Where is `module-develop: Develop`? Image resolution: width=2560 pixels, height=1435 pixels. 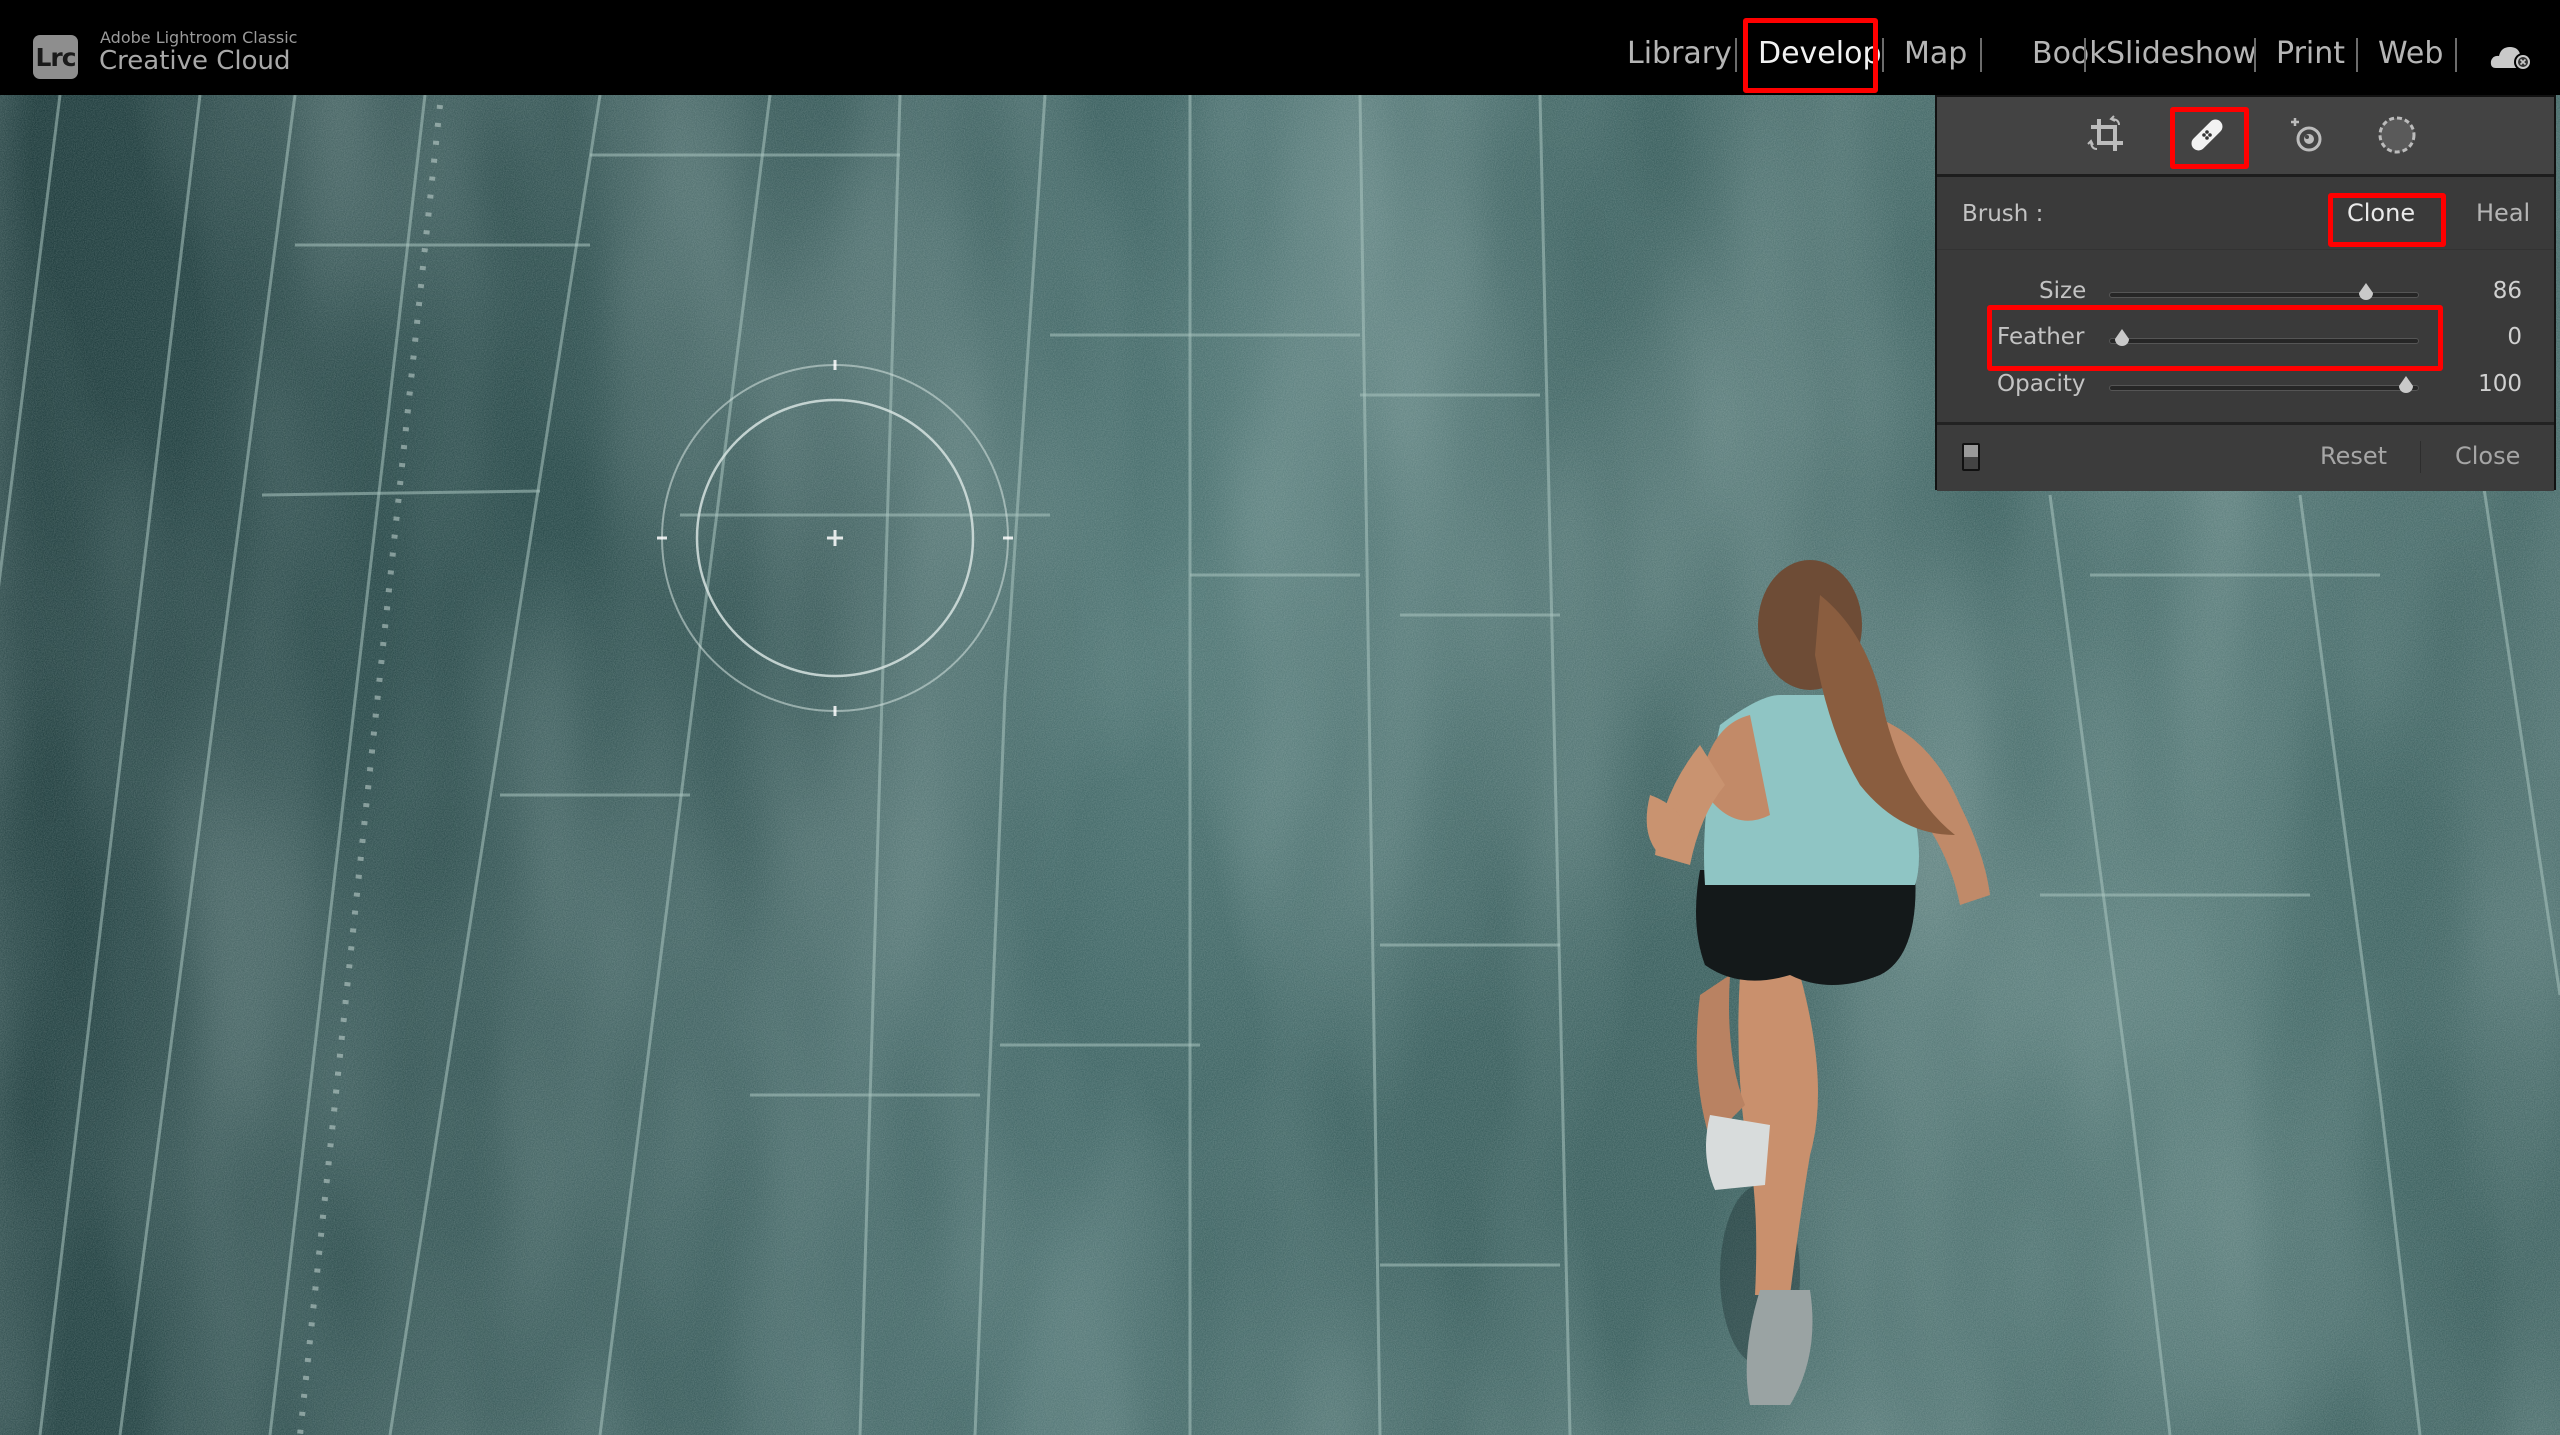 module-develop: Develop is located at coordinates (1820, 53).